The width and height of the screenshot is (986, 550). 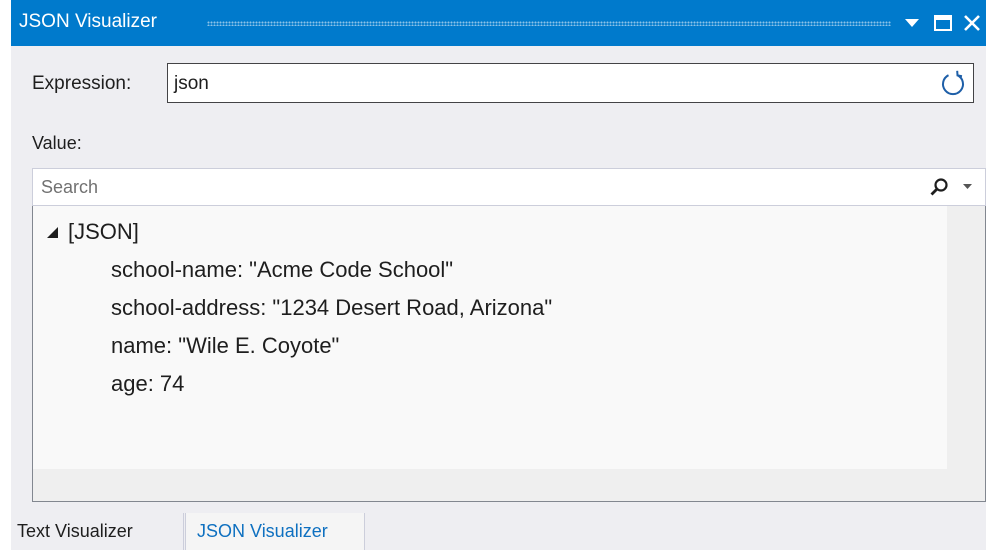 I want to click on maximize-icon, so click(x=943, y=23).